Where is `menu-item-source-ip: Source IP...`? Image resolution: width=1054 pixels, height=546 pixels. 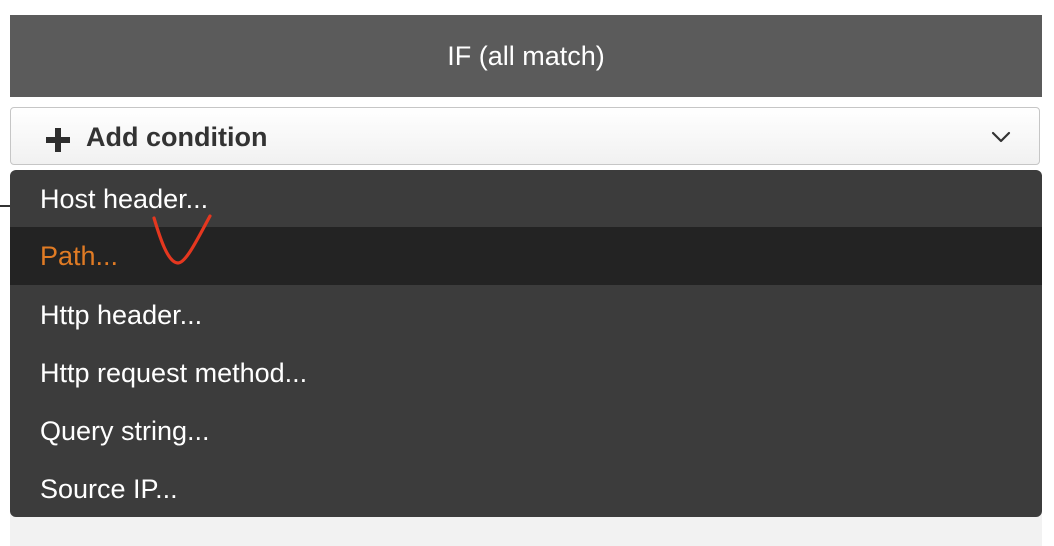 menu-item-source-ip: Source IP... is located at coordinates (526, 488).